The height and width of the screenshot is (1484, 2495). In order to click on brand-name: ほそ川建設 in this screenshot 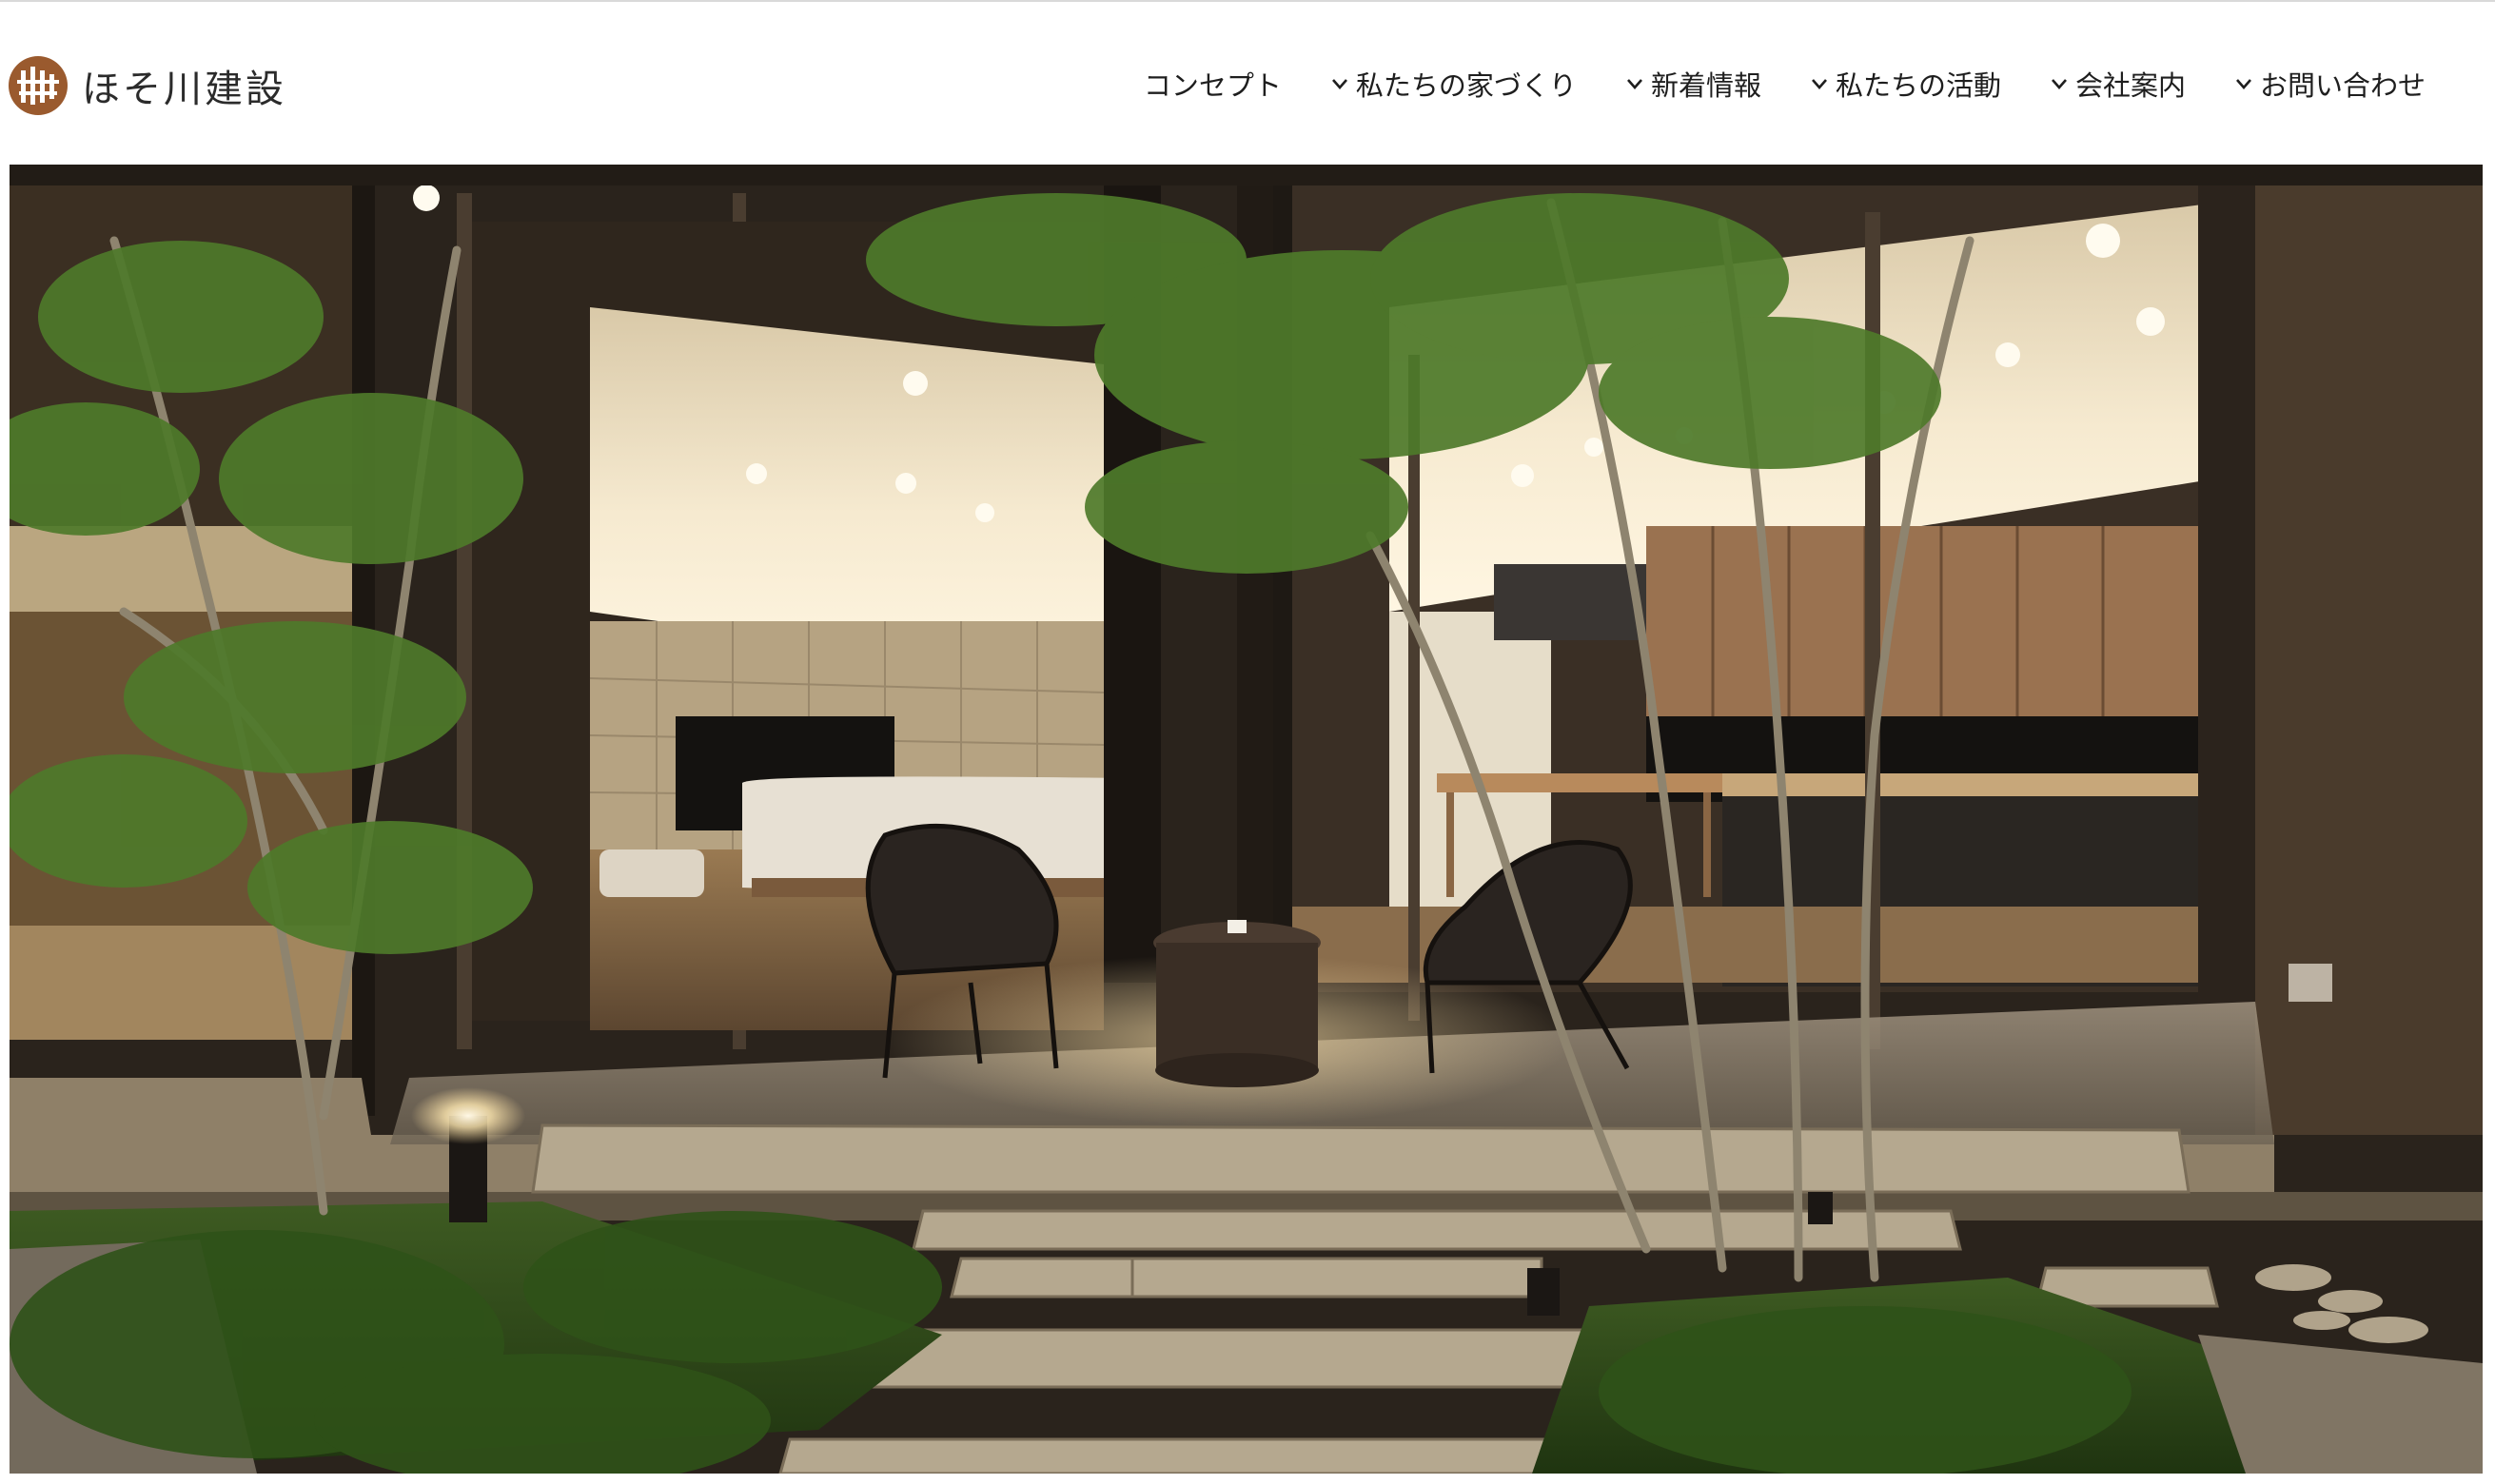, I will do `click(184, 89)`.